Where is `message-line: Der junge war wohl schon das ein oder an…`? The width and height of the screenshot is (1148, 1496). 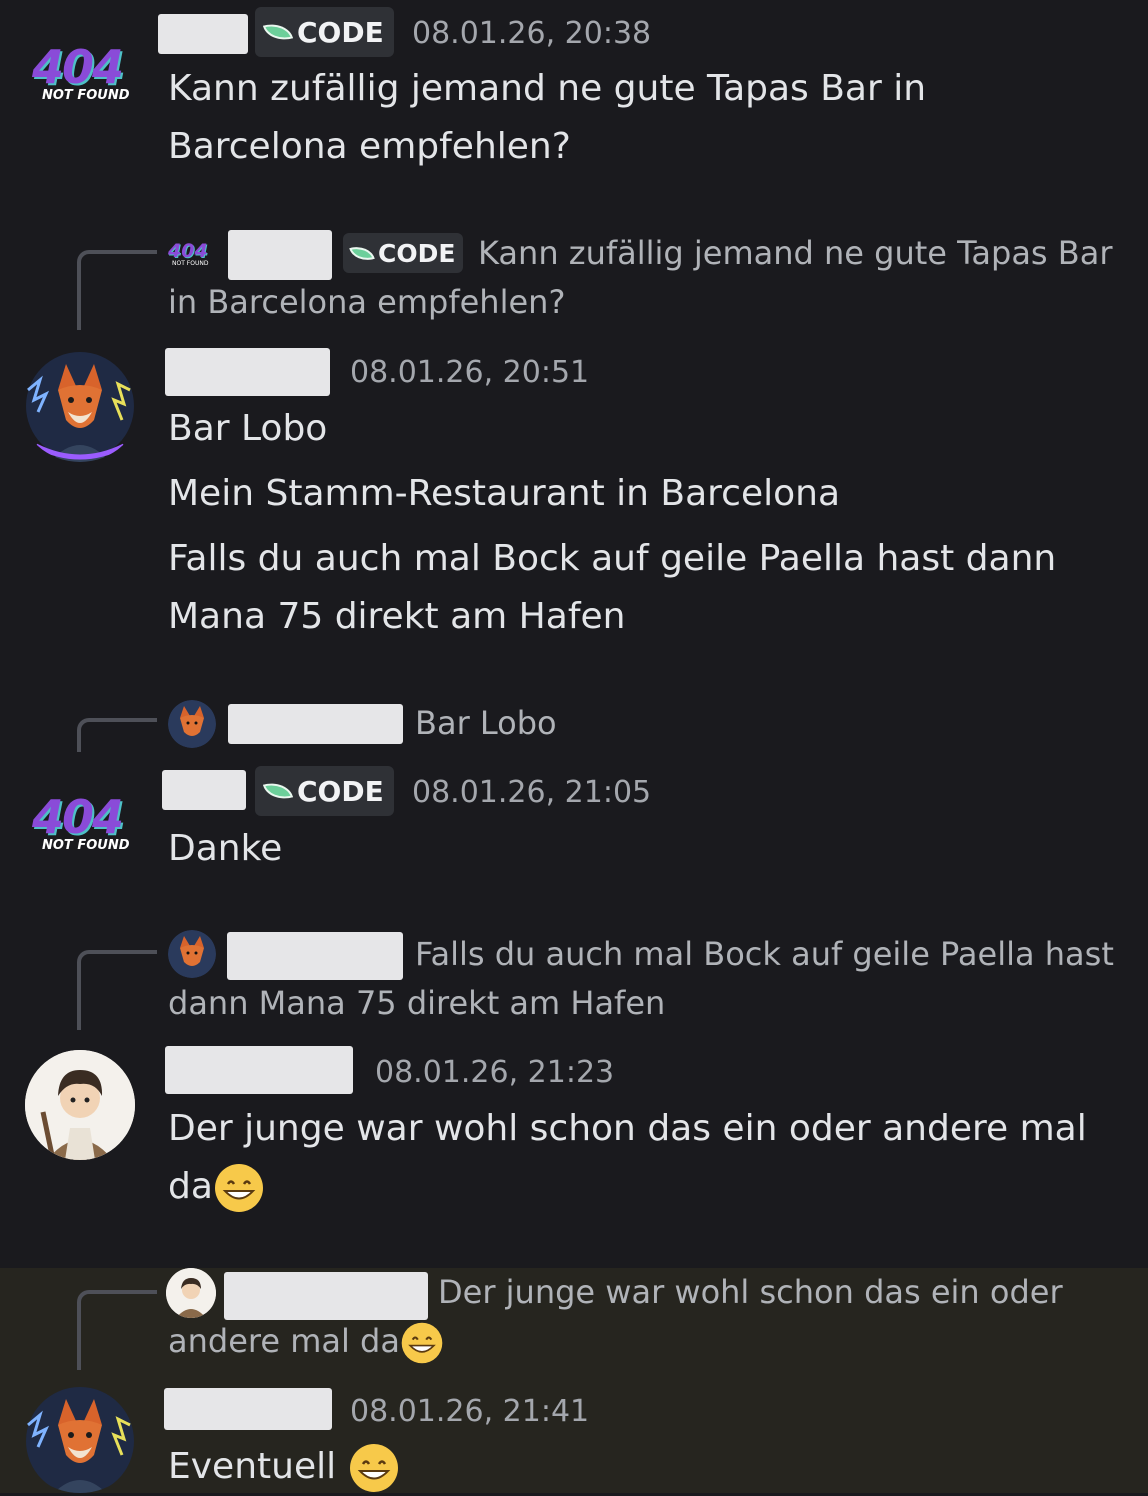 message-line: Der junge war wohl schon das ein oder an… is located at coordinates (627, 1128).